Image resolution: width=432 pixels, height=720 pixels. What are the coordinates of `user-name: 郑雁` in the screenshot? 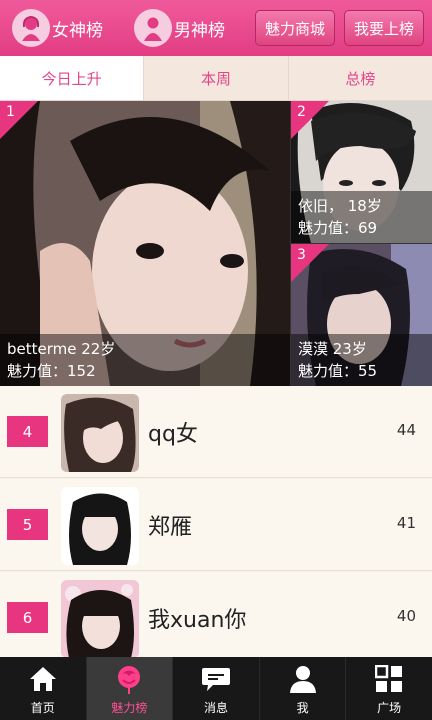 It's located at (170, 527).